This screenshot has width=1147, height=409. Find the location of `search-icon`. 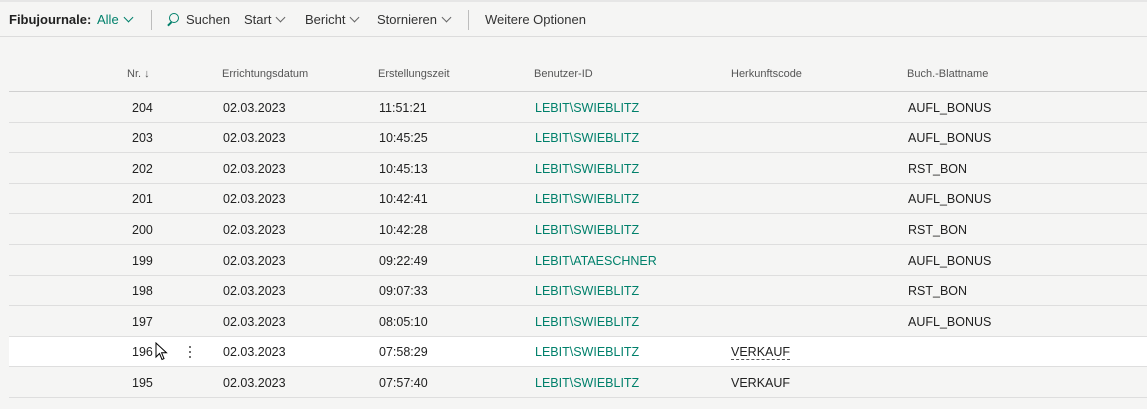

search-icon is located at coordinates (173, 19).